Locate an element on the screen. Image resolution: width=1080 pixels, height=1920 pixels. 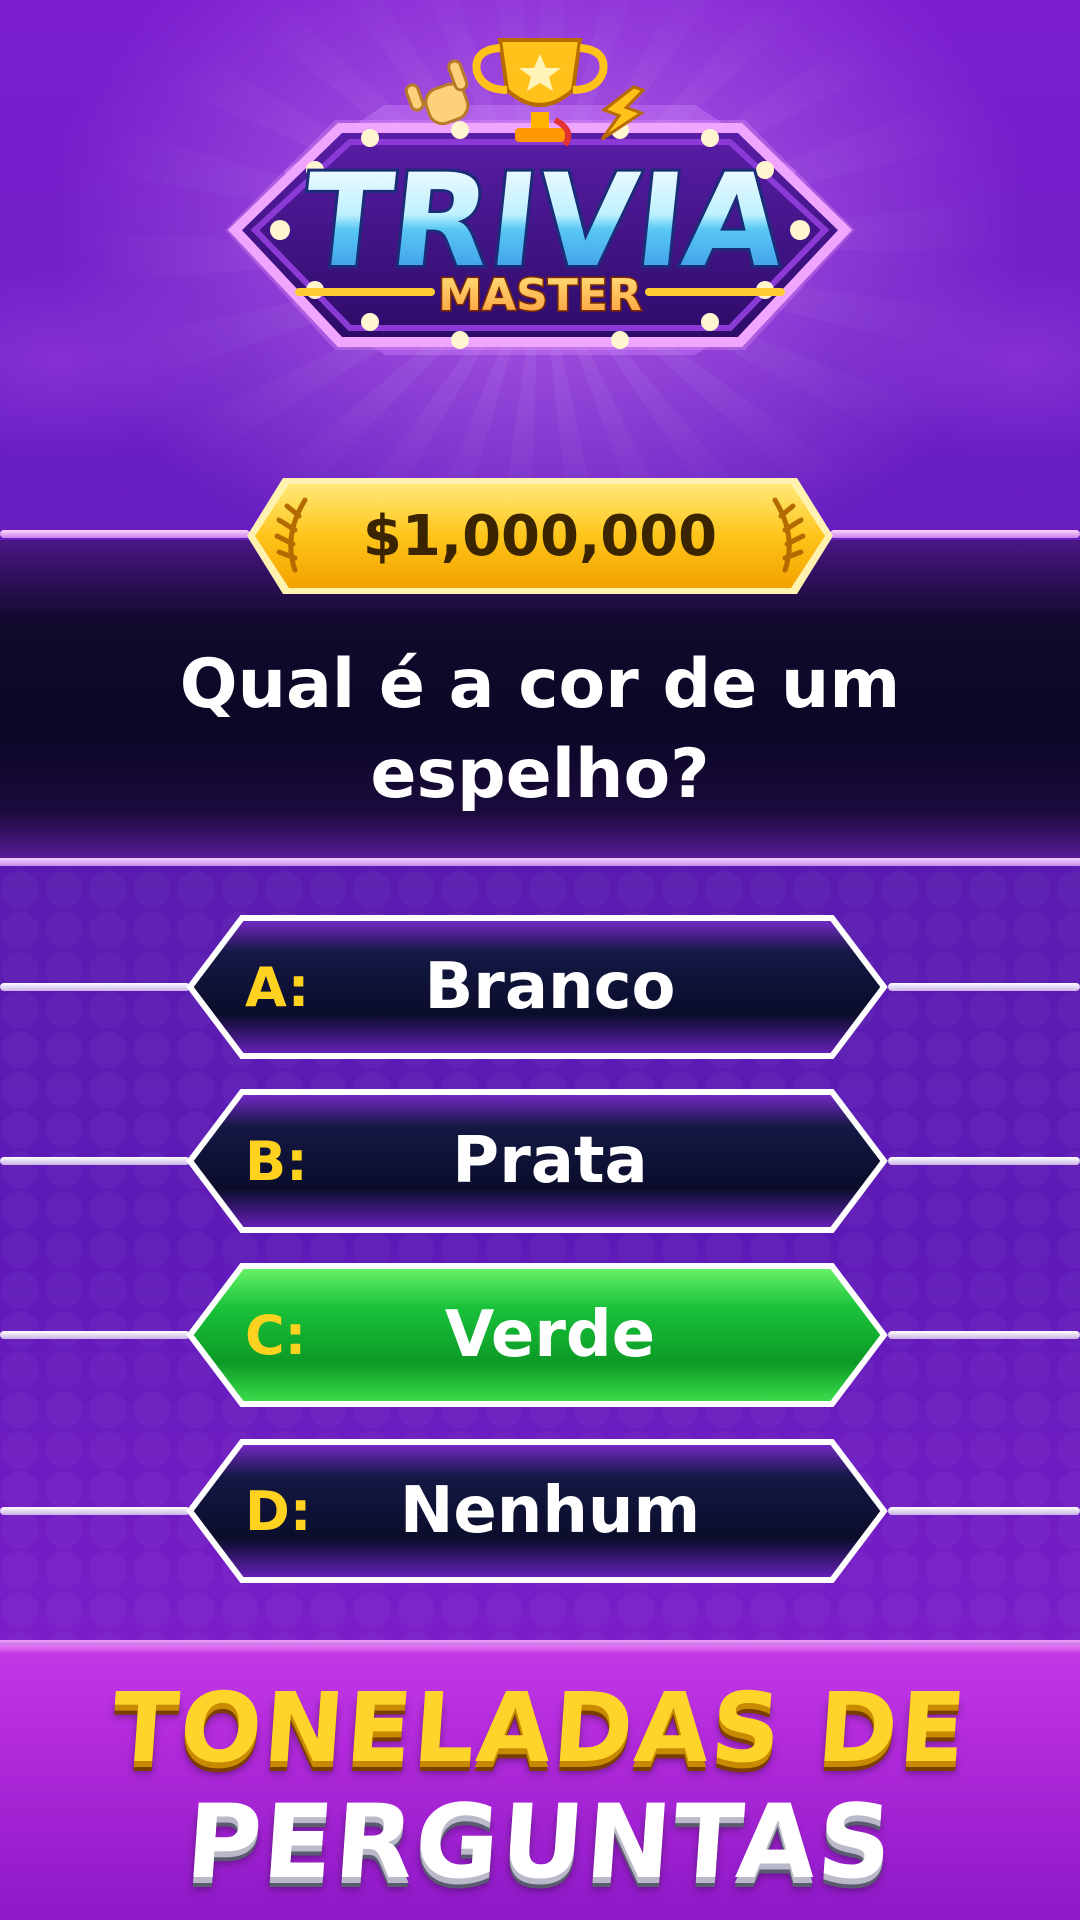
prize-line-left is located at coordinates (125, 534).